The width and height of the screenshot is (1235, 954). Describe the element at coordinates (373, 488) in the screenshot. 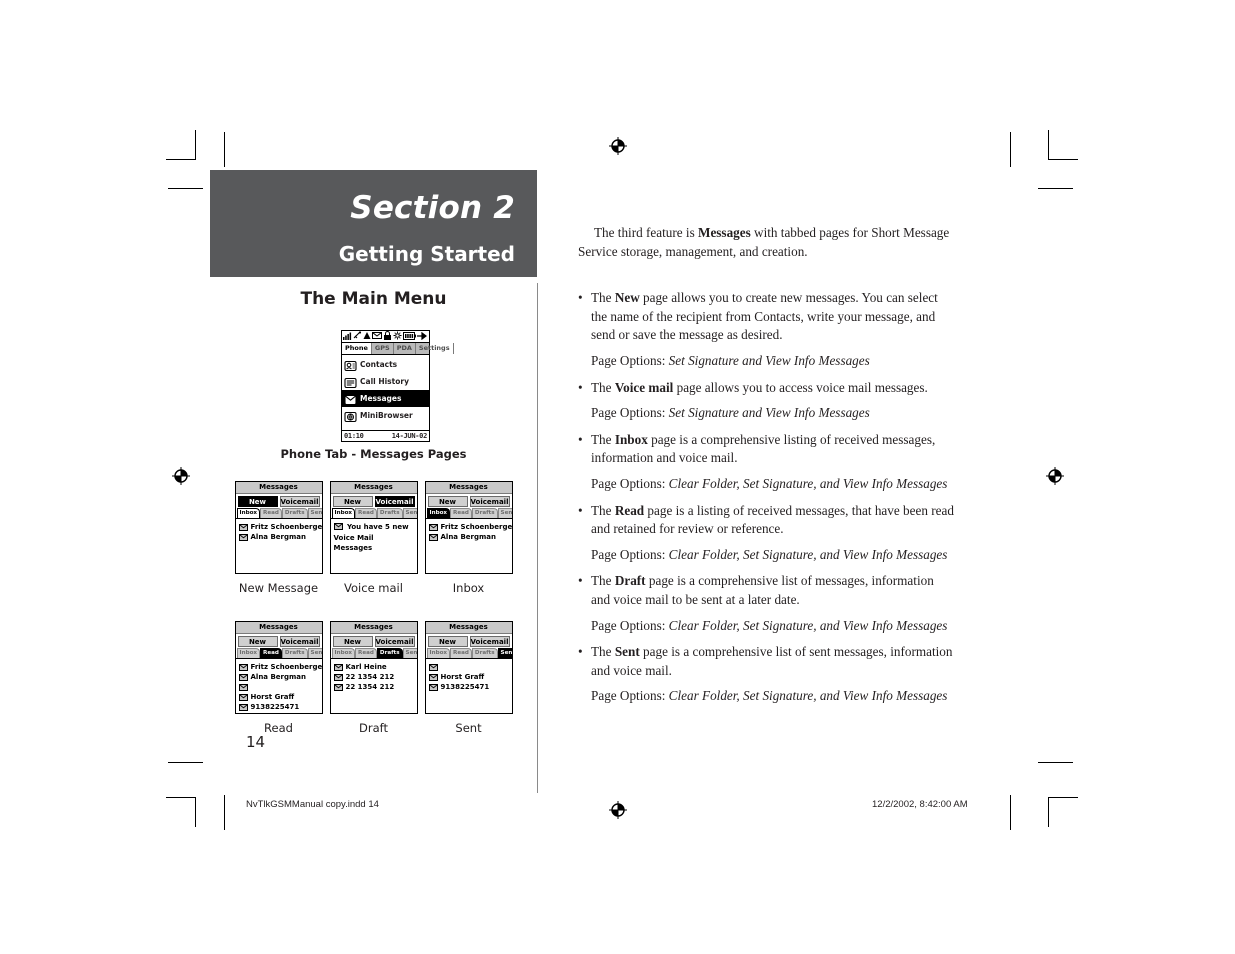

I see `screenshot-title: Messages` at that location.